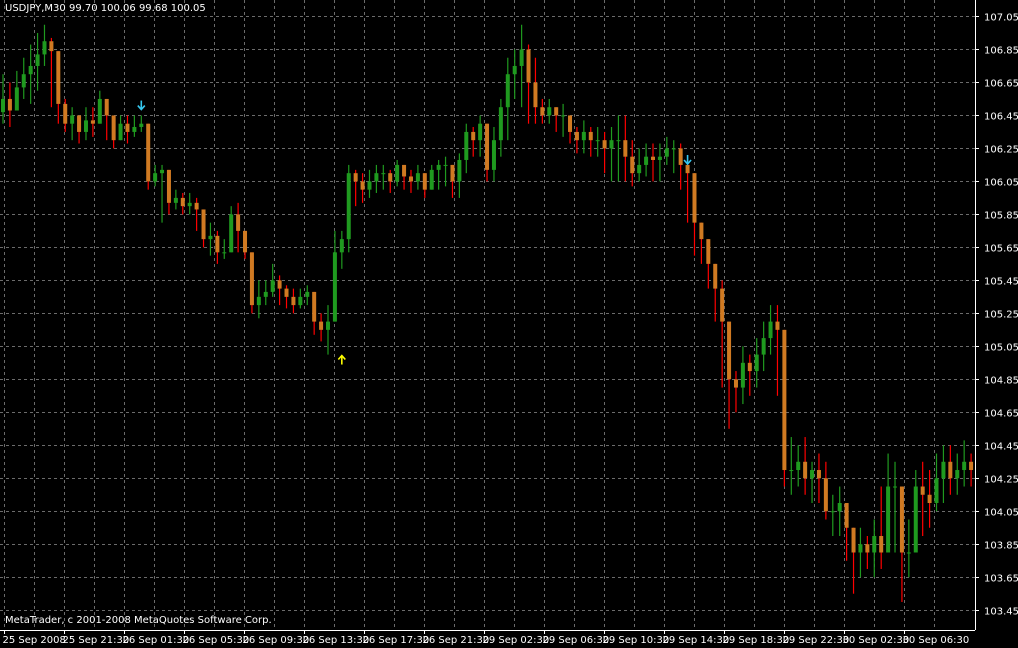 The height and width of the screenshot is (648, 1018). Describe the element at coordinates (1001, 381) in the screenshot. I see `y-tick-label: 104.85` at that location.